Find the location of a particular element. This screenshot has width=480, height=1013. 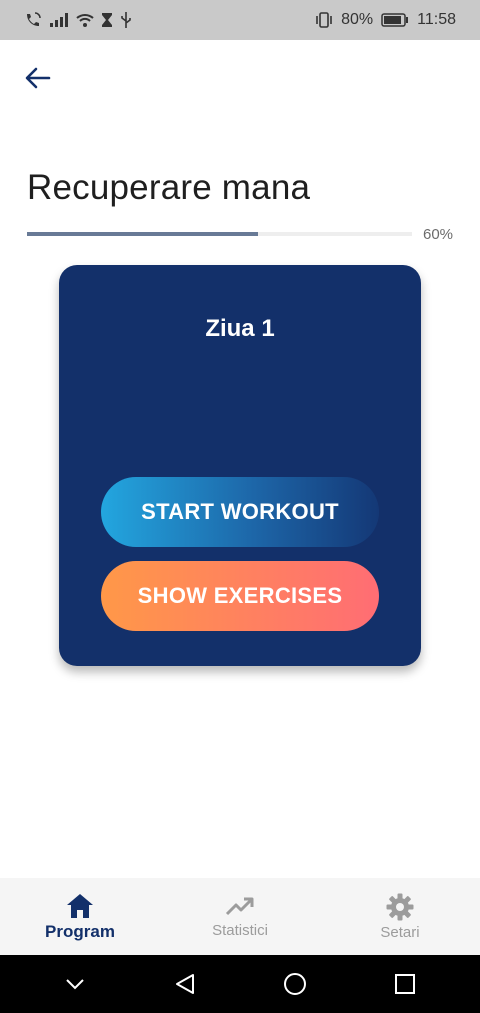

progress-fill is located at coordinates (142, 234).